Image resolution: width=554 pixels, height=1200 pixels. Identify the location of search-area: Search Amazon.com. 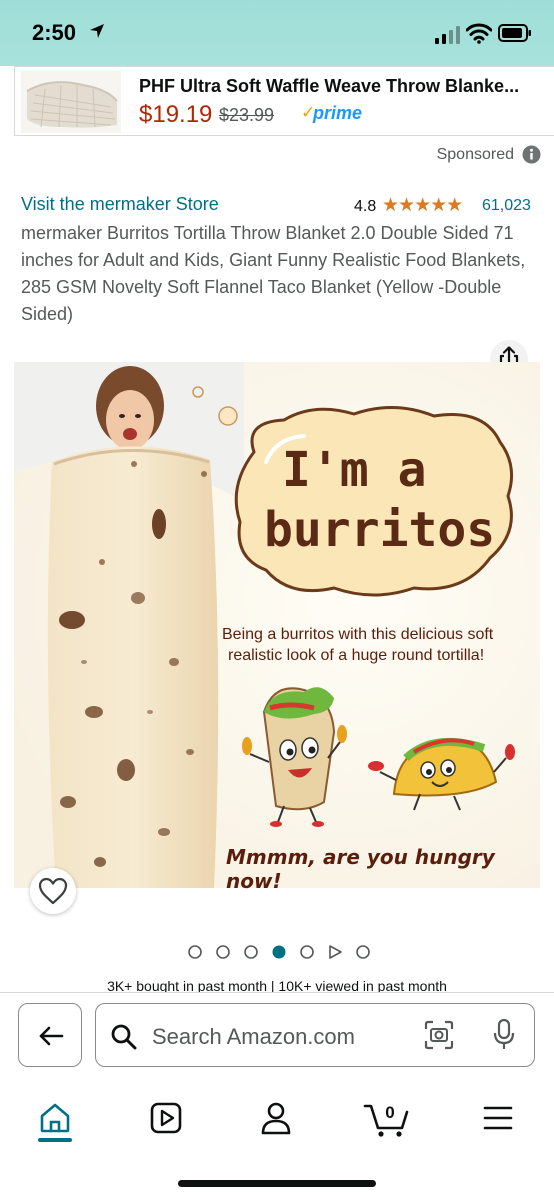
(277, 1034).